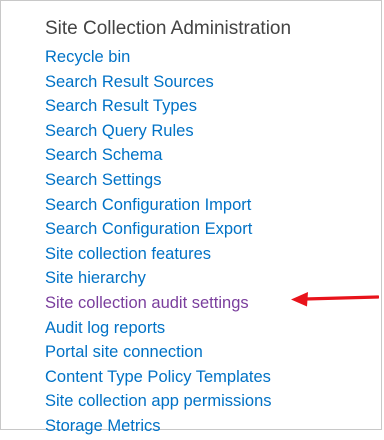  I want to click on link-search-result-types: Search Result Types, so click(121, 106).